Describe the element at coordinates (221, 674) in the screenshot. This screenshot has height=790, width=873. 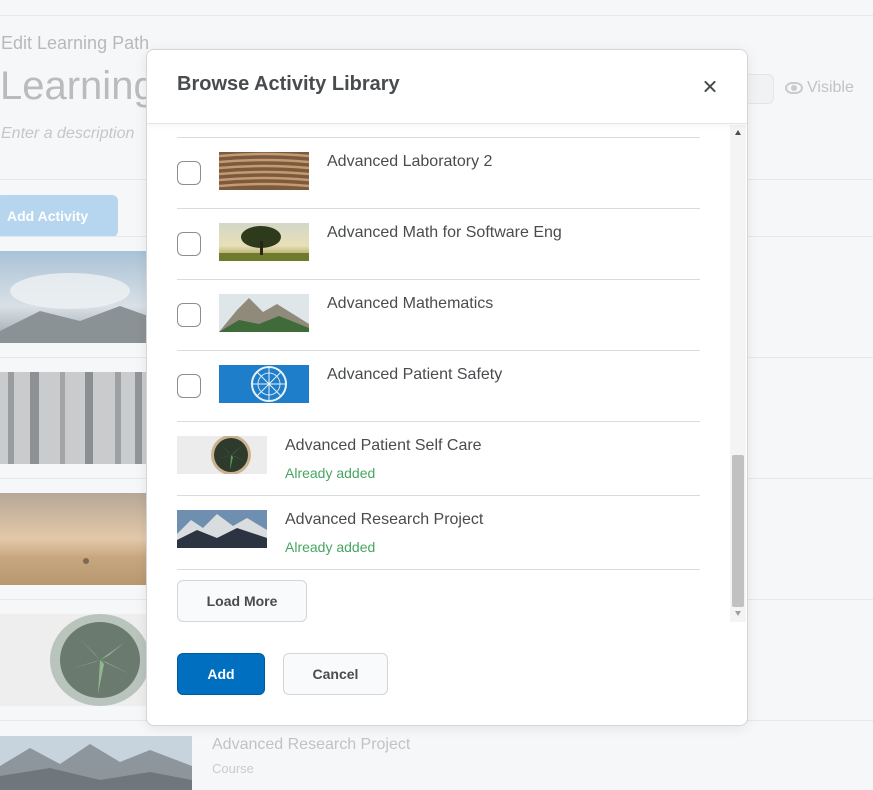
I see `add-button: Add` at that location.